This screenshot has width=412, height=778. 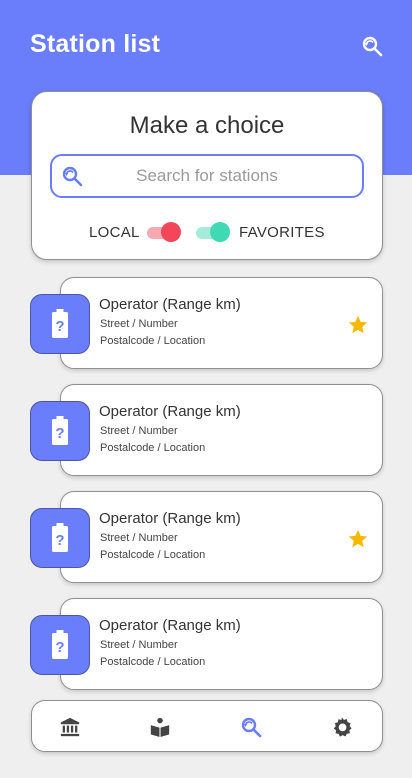 What do you see at coordinates (95, 44) in the screenshot?
I see `page-title: Station list` at bounding box center [95, 44].